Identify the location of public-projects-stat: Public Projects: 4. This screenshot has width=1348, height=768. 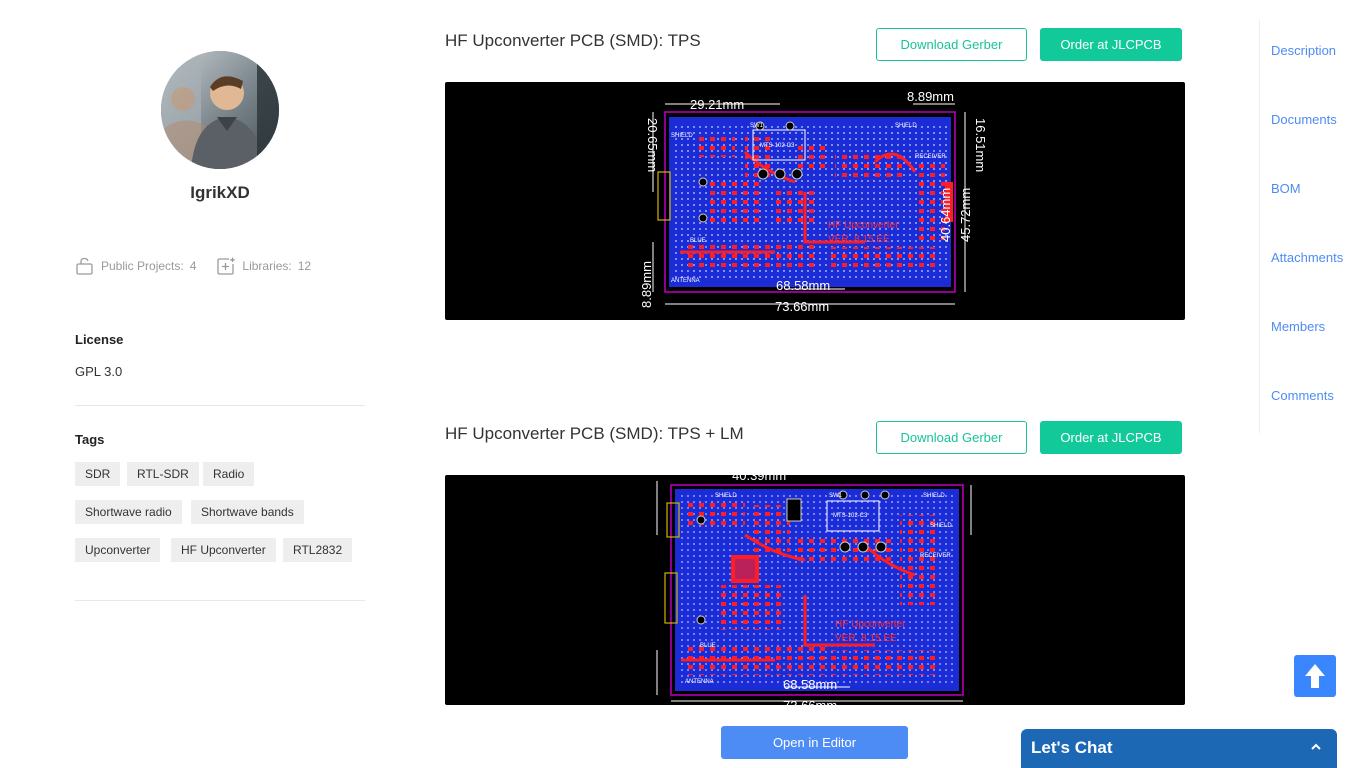
(135, 266).